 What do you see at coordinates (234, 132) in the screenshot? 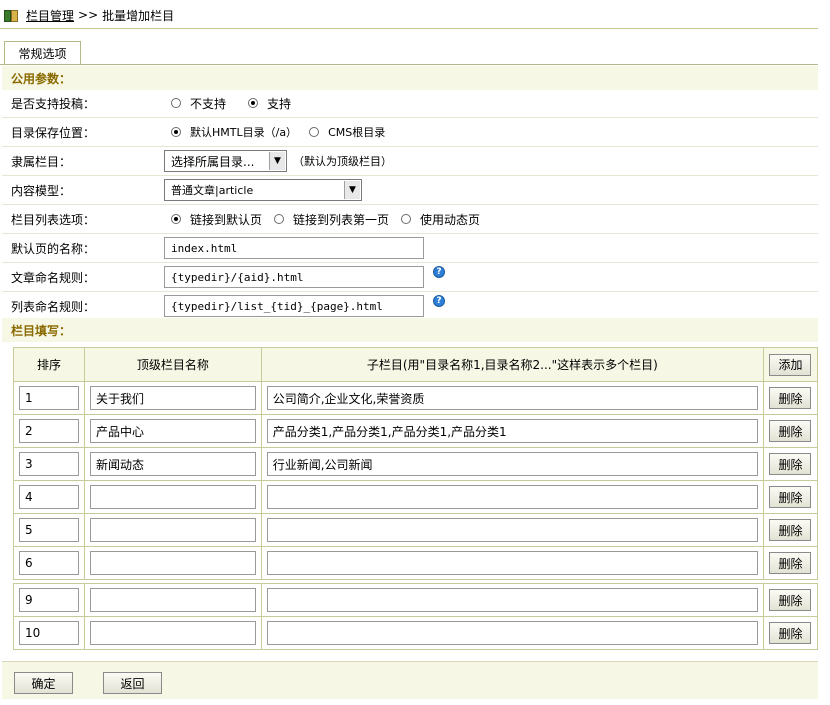
I see `save-location-default-radio: 默认HMTL目录（/a）` at bounding box center [234, 132].